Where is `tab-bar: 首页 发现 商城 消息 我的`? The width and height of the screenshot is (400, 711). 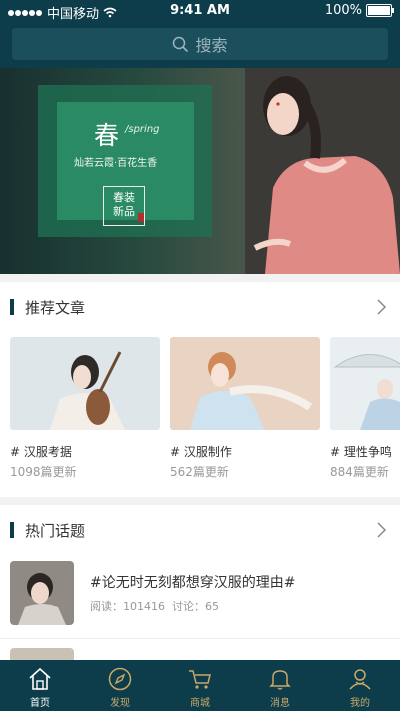 tab-bar: 首页 发现 商城 消息 我的 is located at coordinates (200, 685).